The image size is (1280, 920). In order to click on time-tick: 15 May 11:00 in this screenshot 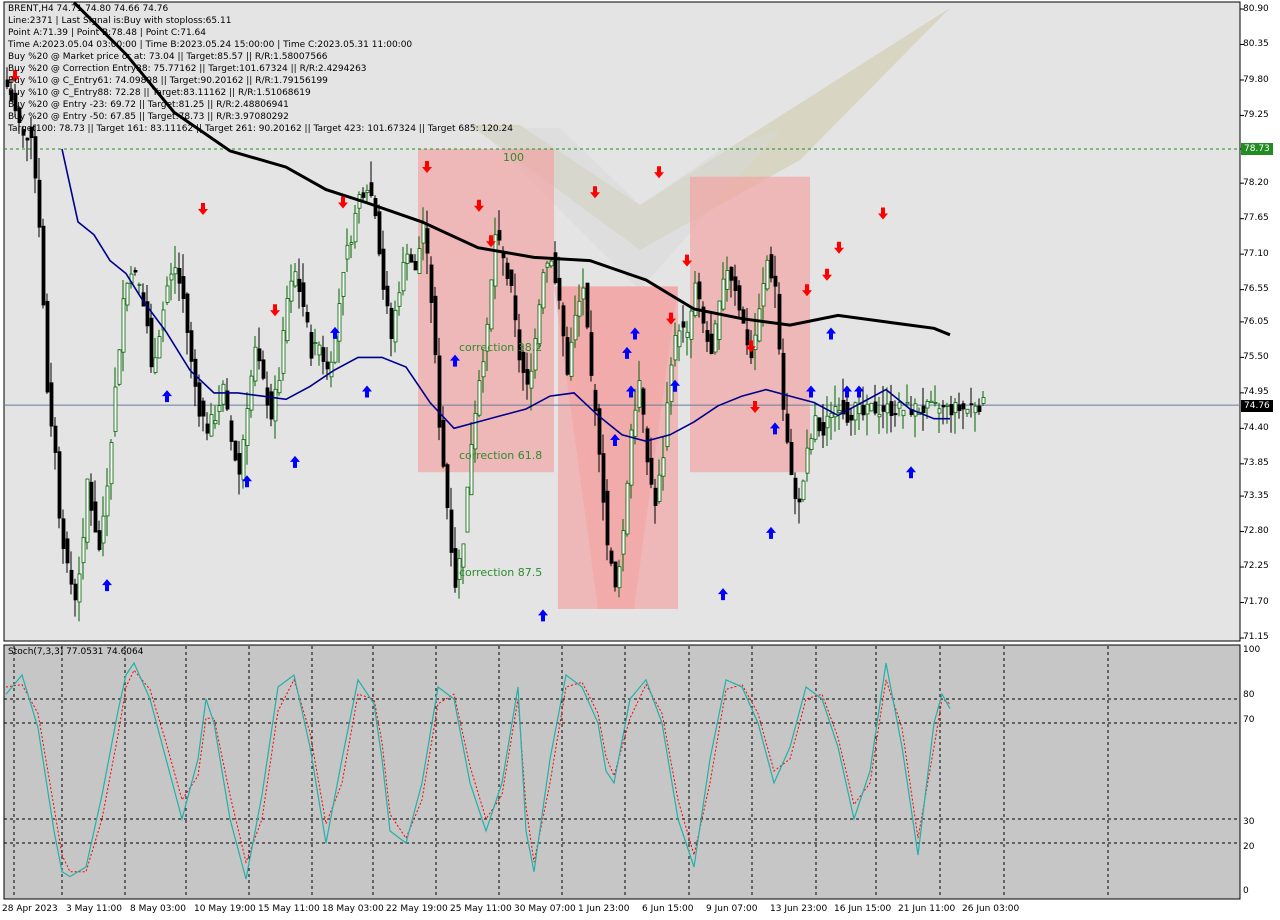, I will do `click(289, 909)`.